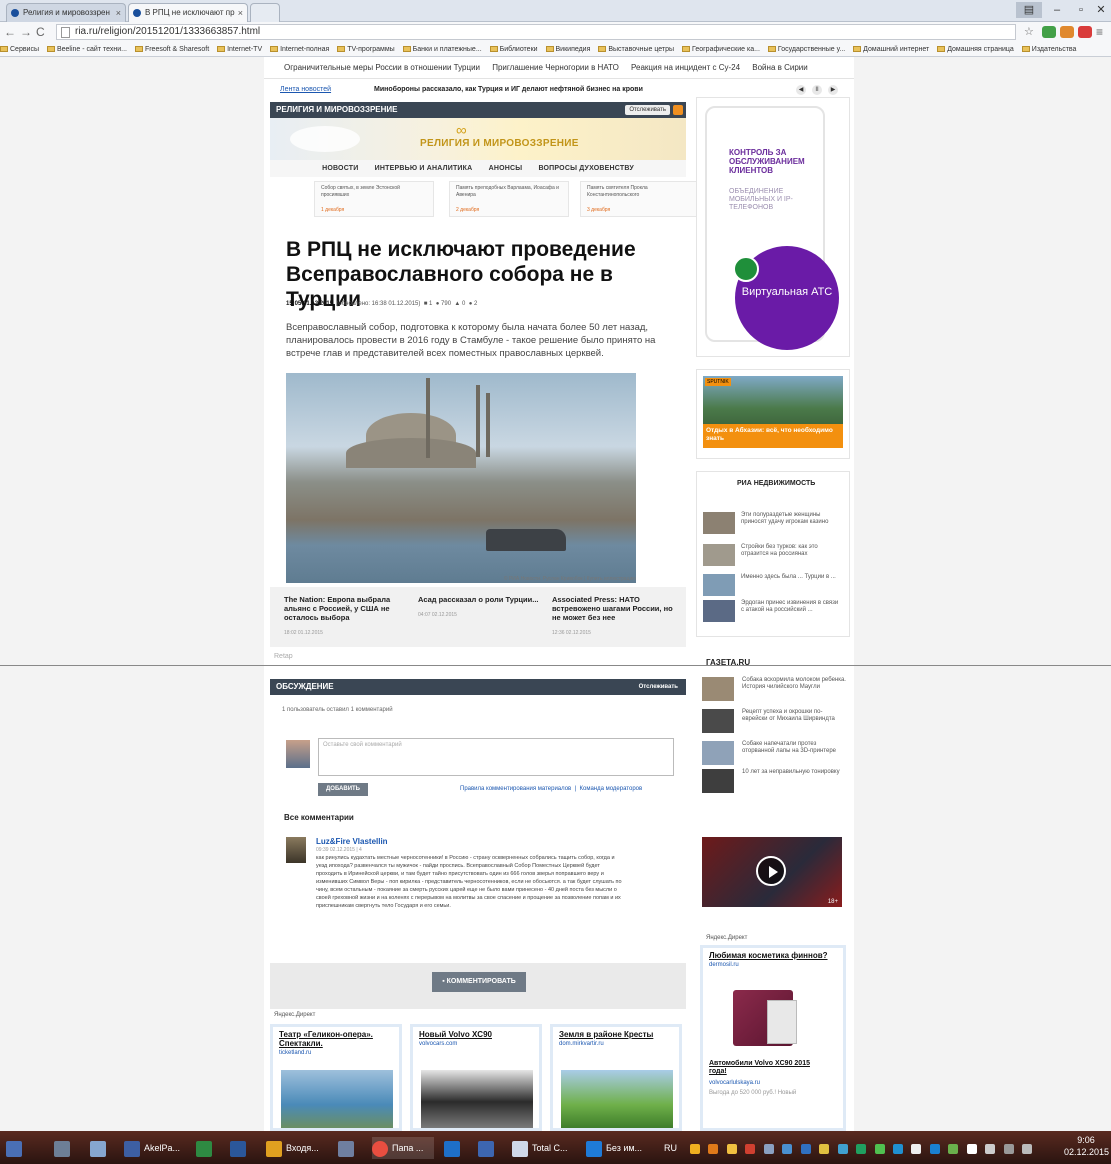 The height and width of the screenshot is (1164, 1111). I want to click on volume-icon, so click(1008, 1149).